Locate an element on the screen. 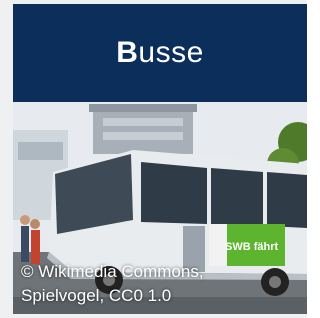  photo-credit-line2: Spielvogel, CC0 1.0 is located at coordinates (96, 295).